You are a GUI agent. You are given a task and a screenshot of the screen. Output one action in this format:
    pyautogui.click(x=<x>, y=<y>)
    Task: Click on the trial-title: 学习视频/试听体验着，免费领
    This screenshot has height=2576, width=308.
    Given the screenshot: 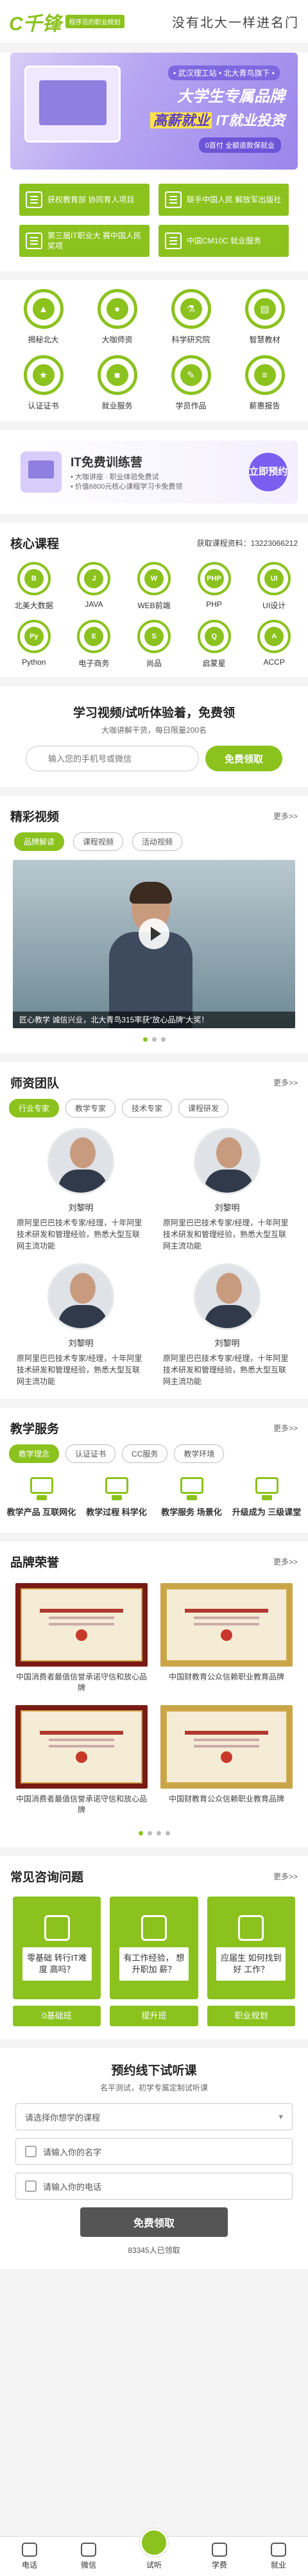 What is the action you would take?
    pyautogui.click(x=154, y=713)
    